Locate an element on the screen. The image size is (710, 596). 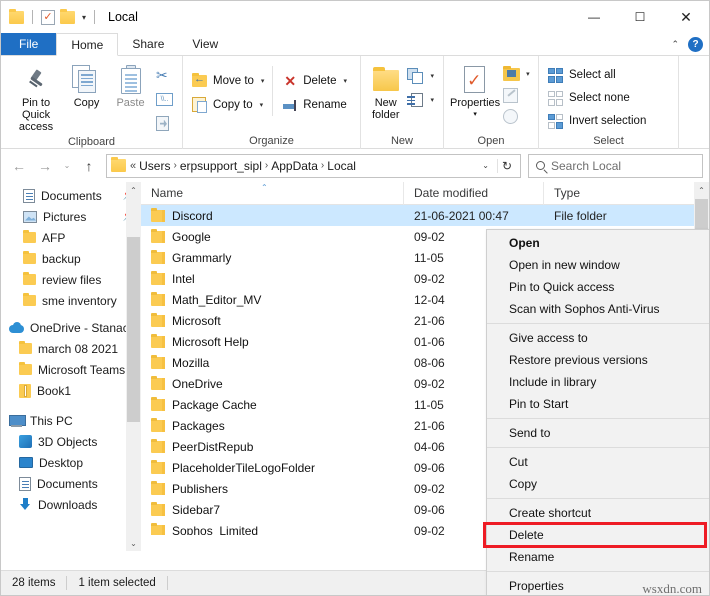
context-menu-item-delete: Delete is located at coordinates (596, 535).